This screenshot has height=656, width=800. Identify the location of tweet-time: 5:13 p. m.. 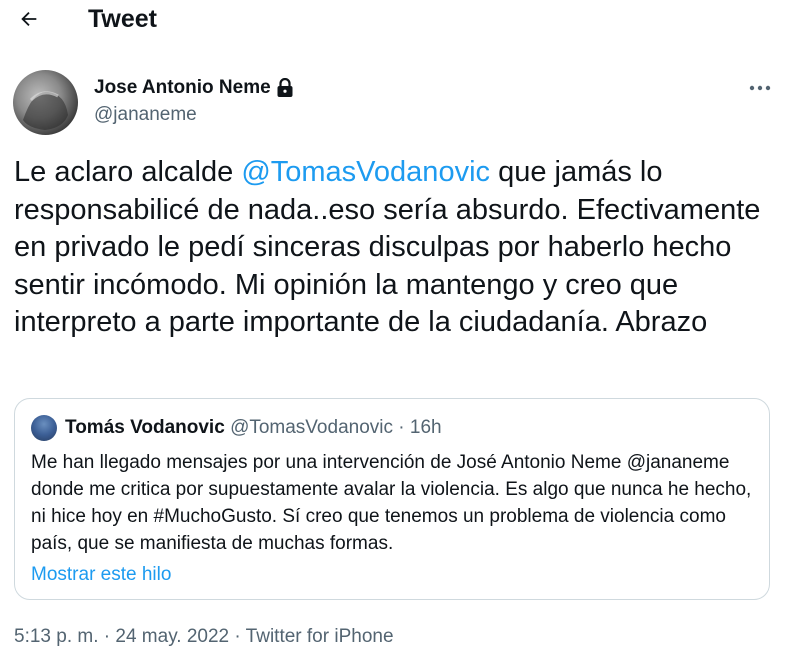
(56, 636).